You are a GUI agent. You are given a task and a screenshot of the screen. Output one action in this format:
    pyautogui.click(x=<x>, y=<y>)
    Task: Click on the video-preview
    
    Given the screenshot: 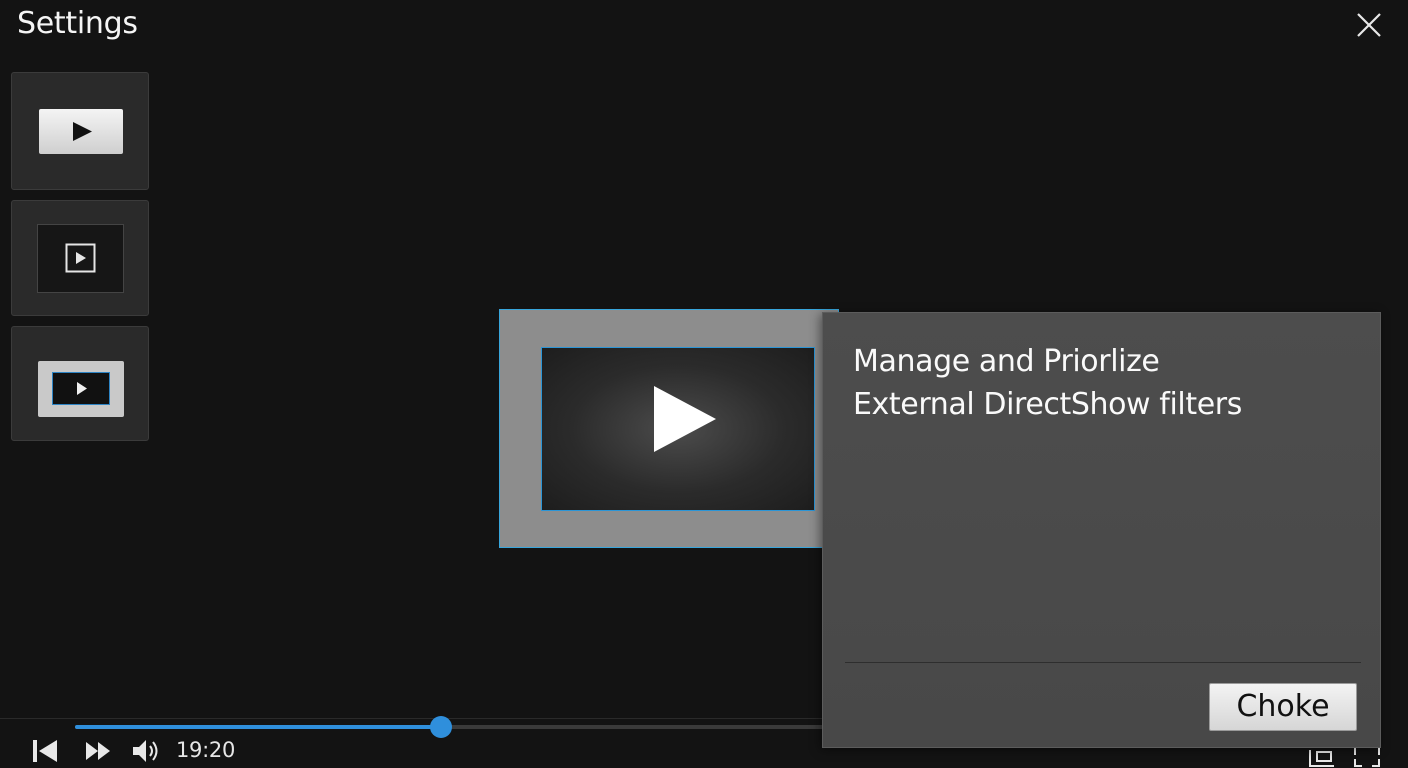 What is the action you would take?
    pyautogui.click(x=669, y=428)
    